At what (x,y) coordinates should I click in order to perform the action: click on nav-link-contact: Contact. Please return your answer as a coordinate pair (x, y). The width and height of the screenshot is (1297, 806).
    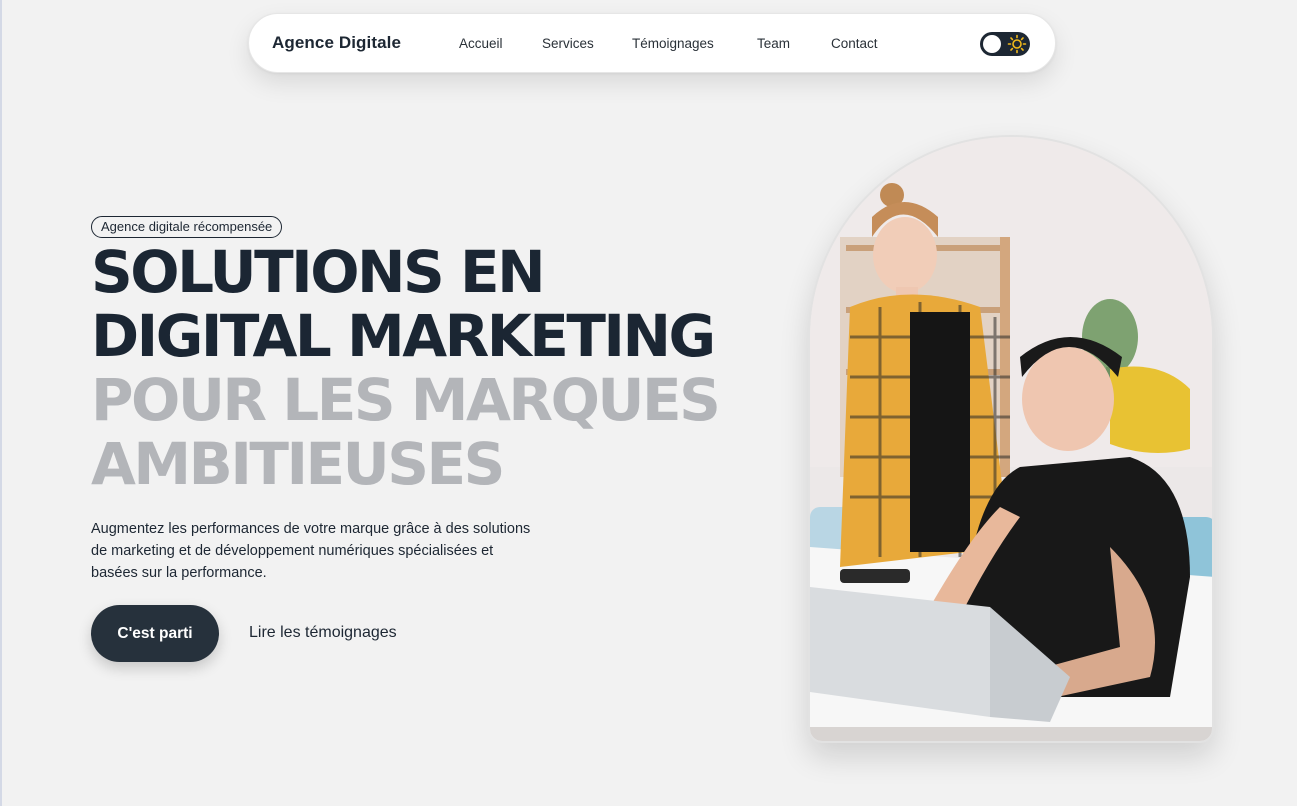
    Looking at the image, I should click on (854, 43).